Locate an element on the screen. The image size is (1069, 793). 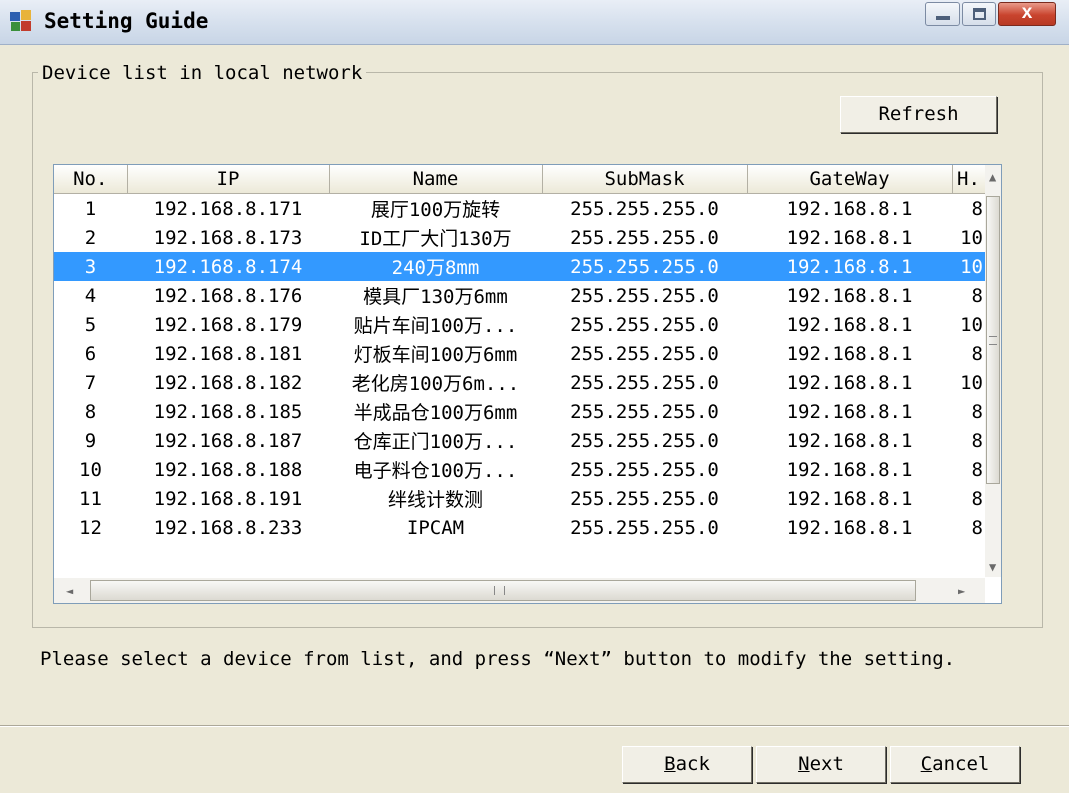
table-cell: 灯板车间100万6mm is located at coordinates (435, 355).